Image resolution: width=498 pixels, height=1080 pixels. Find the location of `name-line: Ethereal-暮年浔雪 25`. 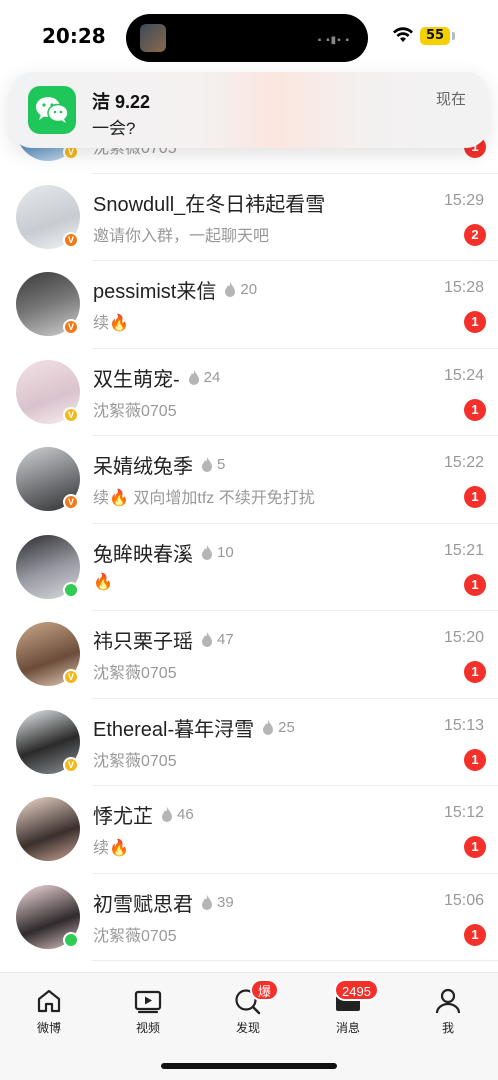

name-line: Ethereal-暮年浔雪 25 is located at coordinates (194, 727).